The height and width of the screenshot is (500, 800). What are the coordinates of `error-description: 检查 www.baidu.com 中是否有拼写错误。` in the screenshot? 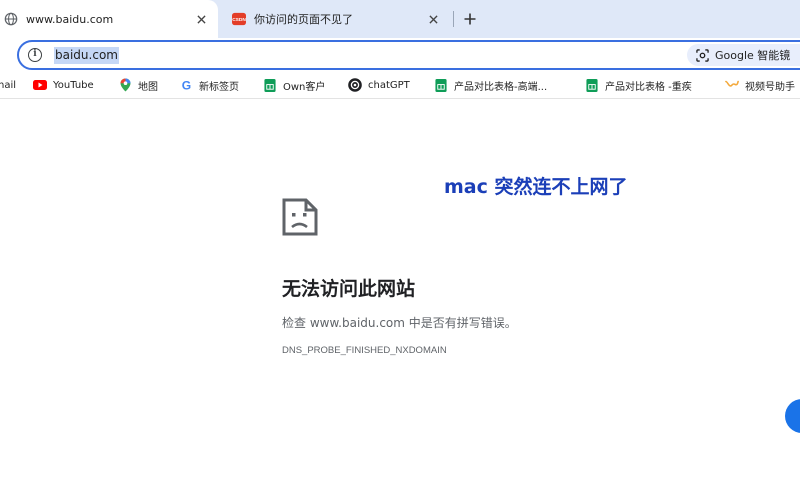 It's located at (399, 323).